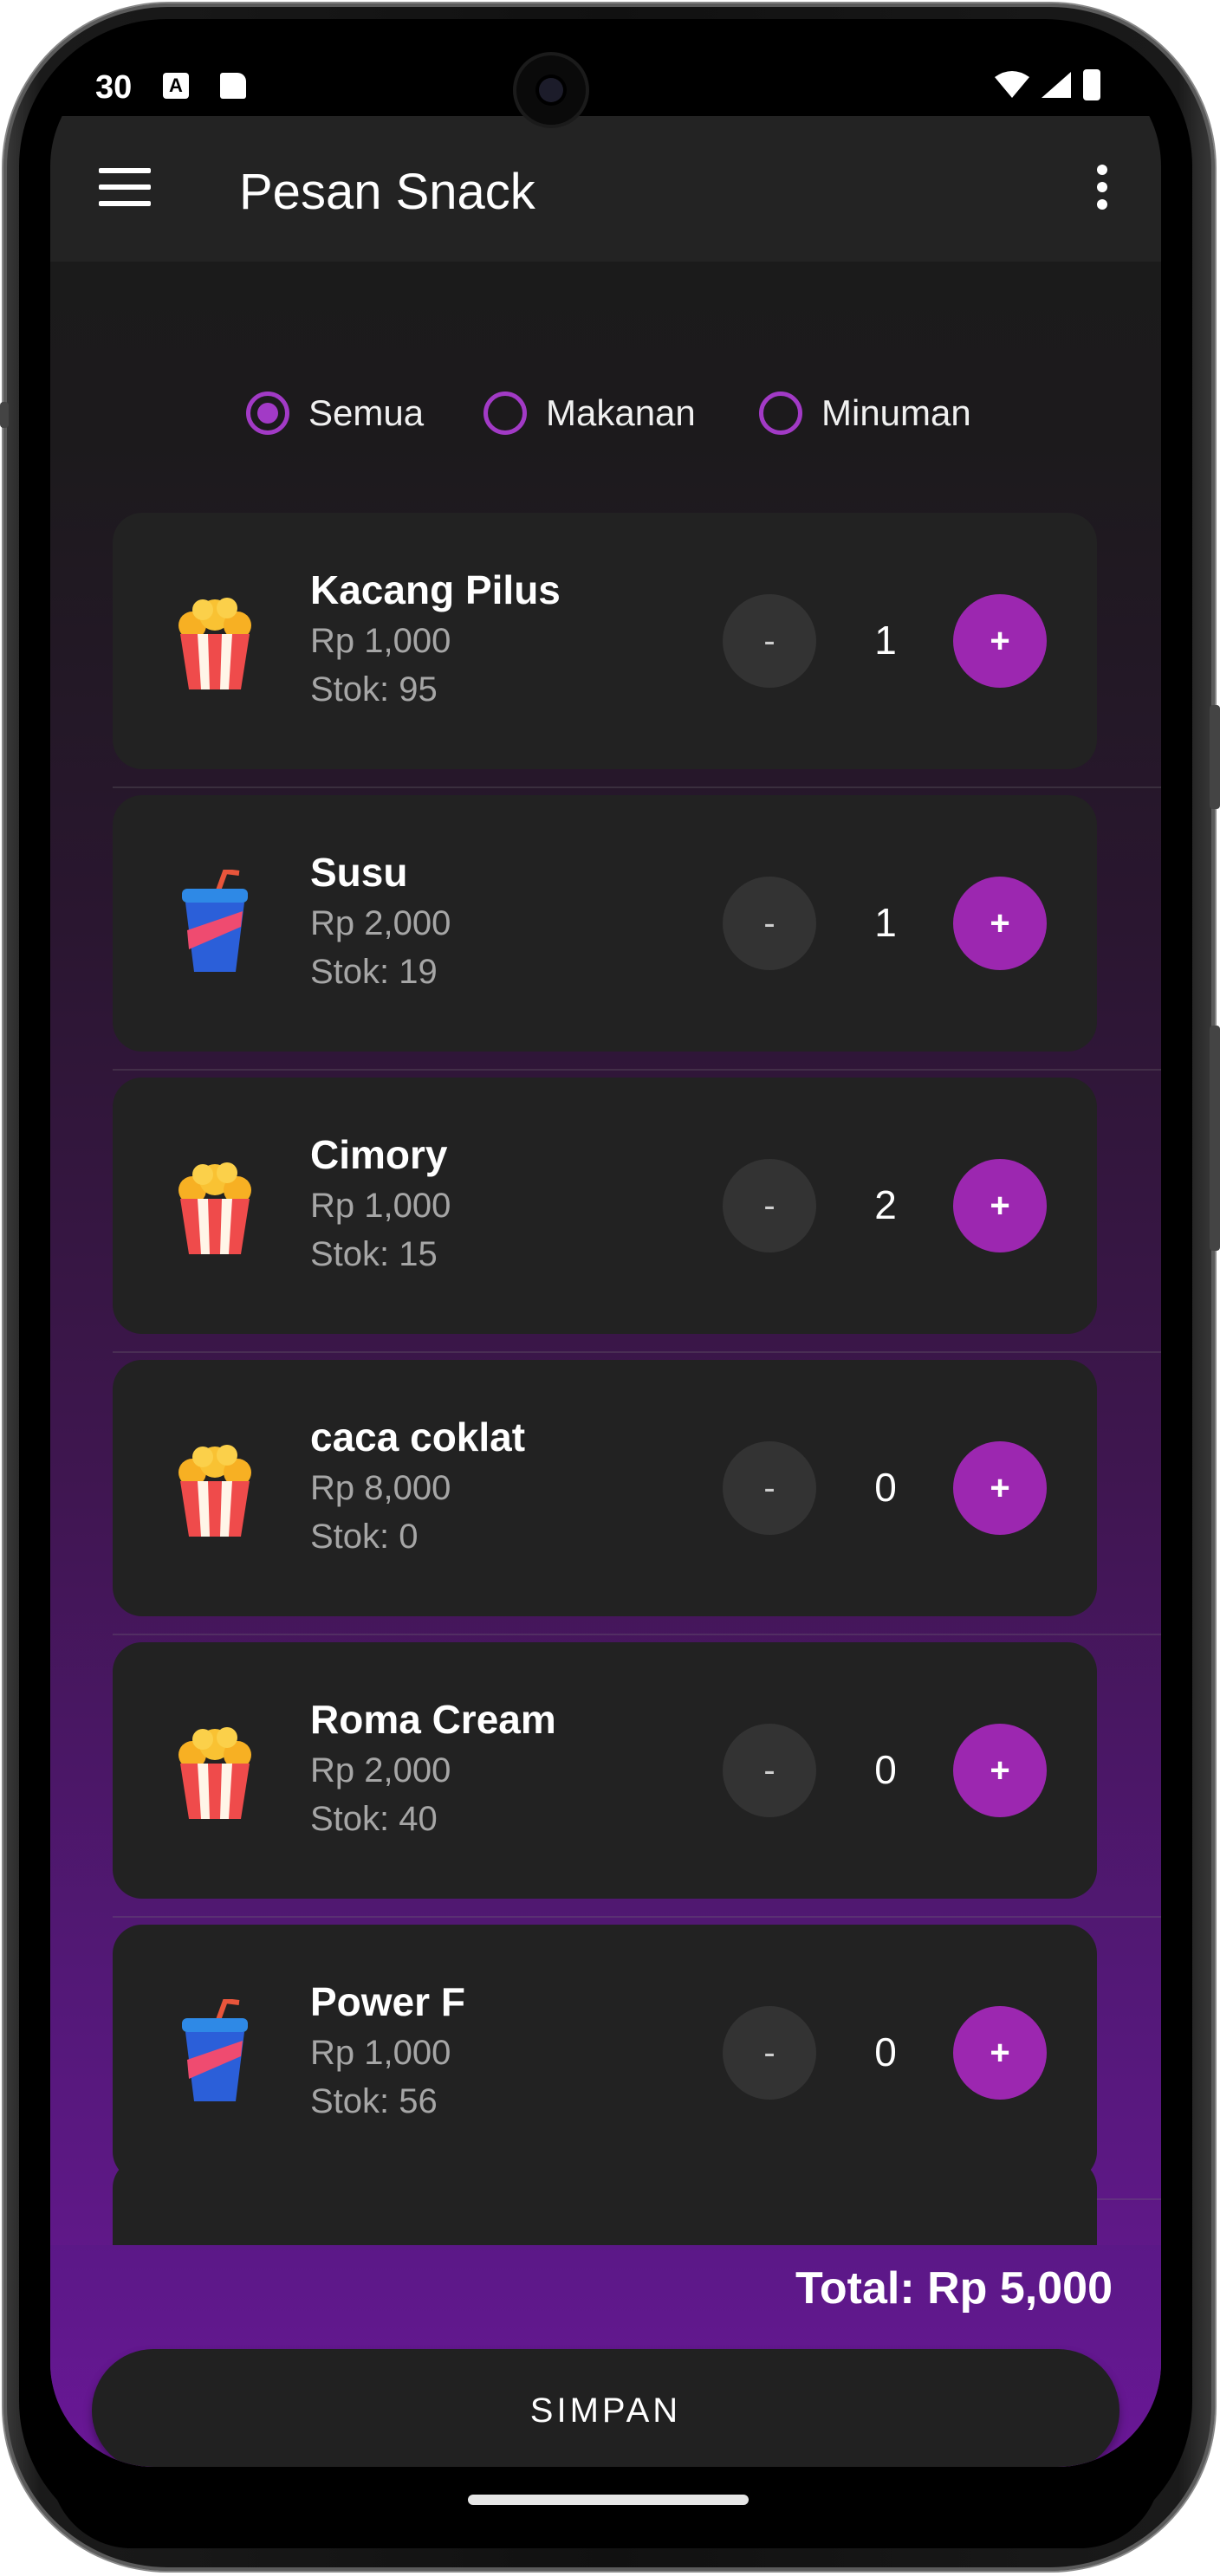 This screenshot has height=2576, width=1220. Describe the element at coordinates (374, 1254) in the screenshot. I see `snack-stock: Stok: 15` at that location.